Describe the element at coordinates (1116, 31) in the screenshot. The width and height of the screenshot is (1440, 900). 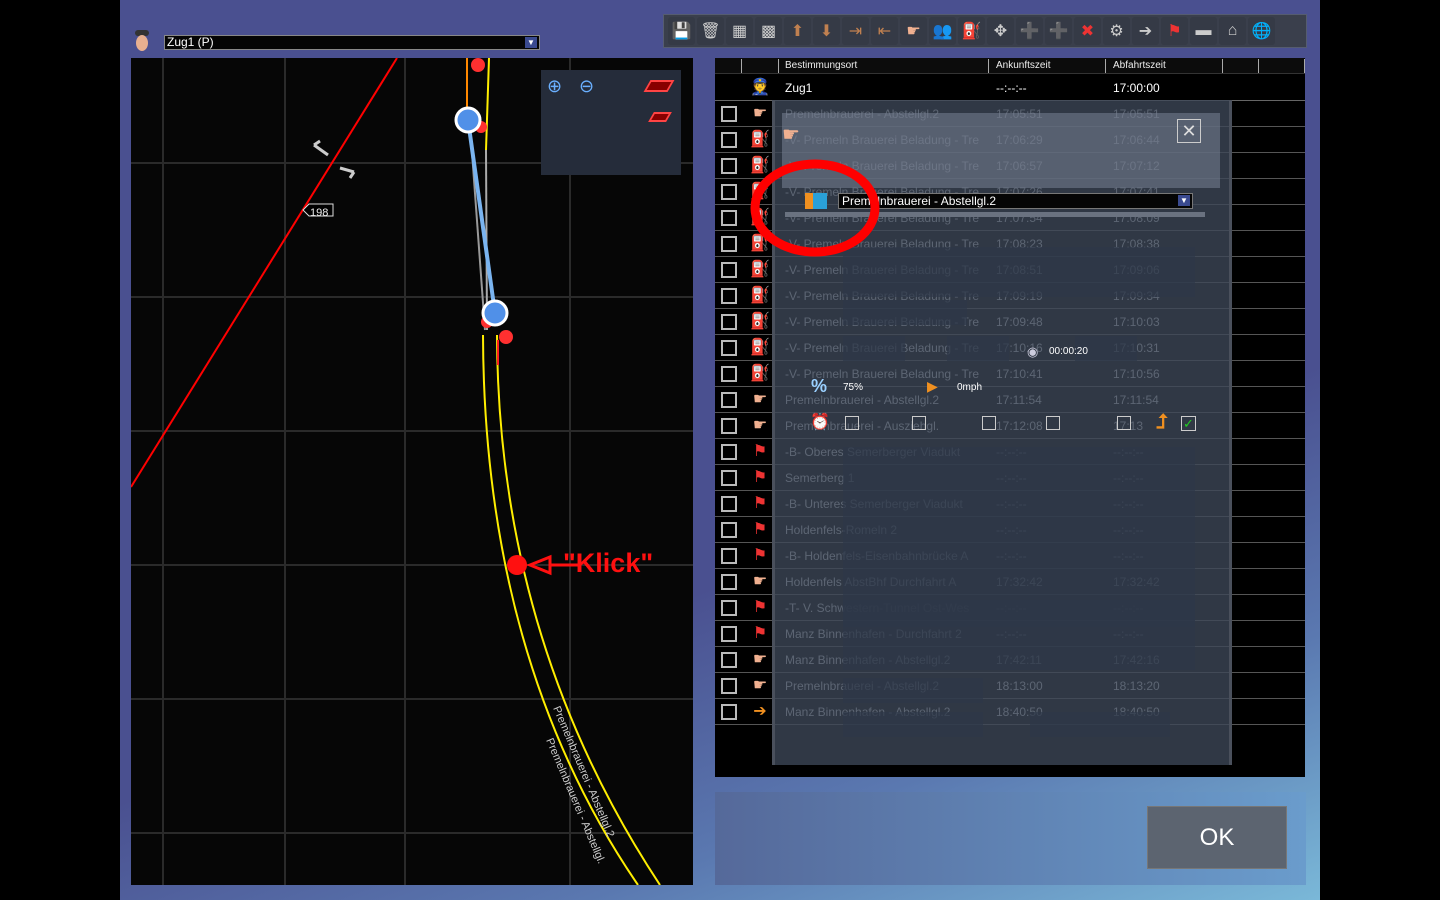
I see `settings-icon: ⚙` at that location.